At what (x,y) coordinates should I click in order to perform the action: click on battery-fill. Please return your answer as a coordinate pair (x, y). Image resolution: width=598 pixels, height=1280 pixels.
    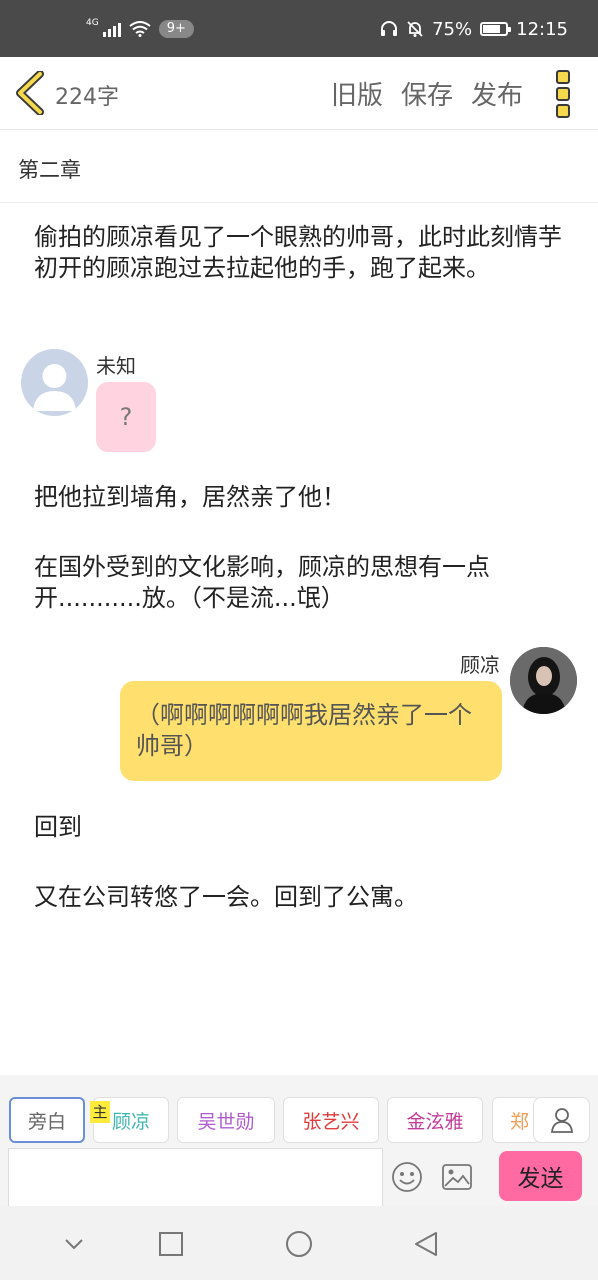
    Looking at the image, I should click on (492, 29).